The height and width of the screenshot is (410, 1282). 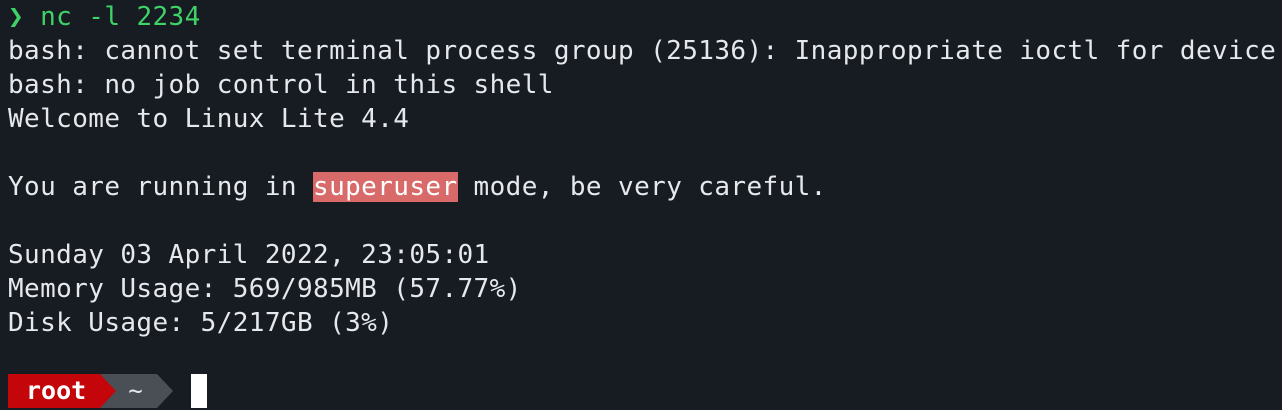 I want to click on command-text: nc -l 2234, so click(x=120, y=17).